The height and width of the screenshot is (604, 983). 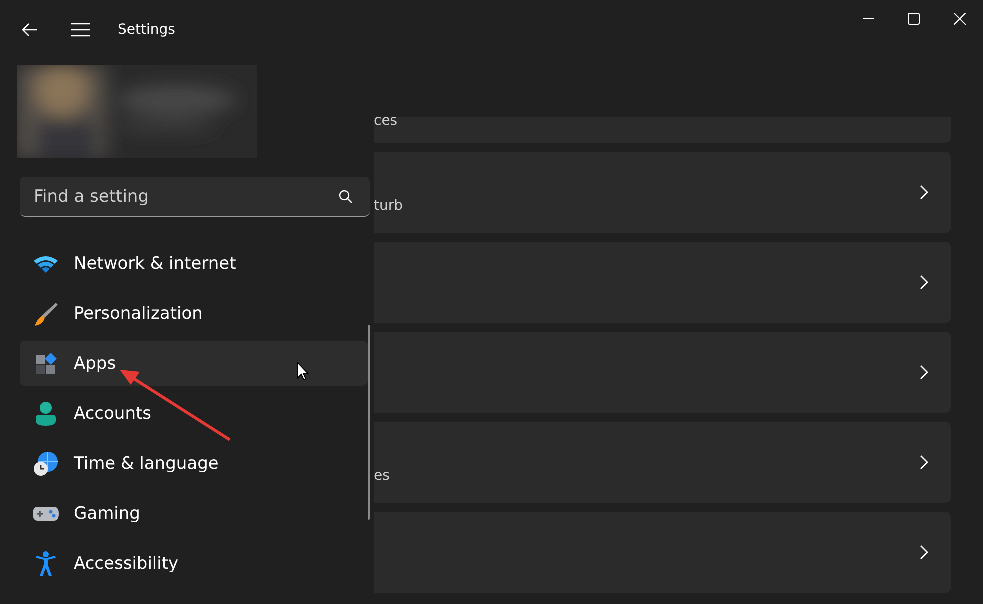 What do you see at coordinates (147, 30) in the screenshot?
I see `window-title: Settings` at bounding box center [147, 30].